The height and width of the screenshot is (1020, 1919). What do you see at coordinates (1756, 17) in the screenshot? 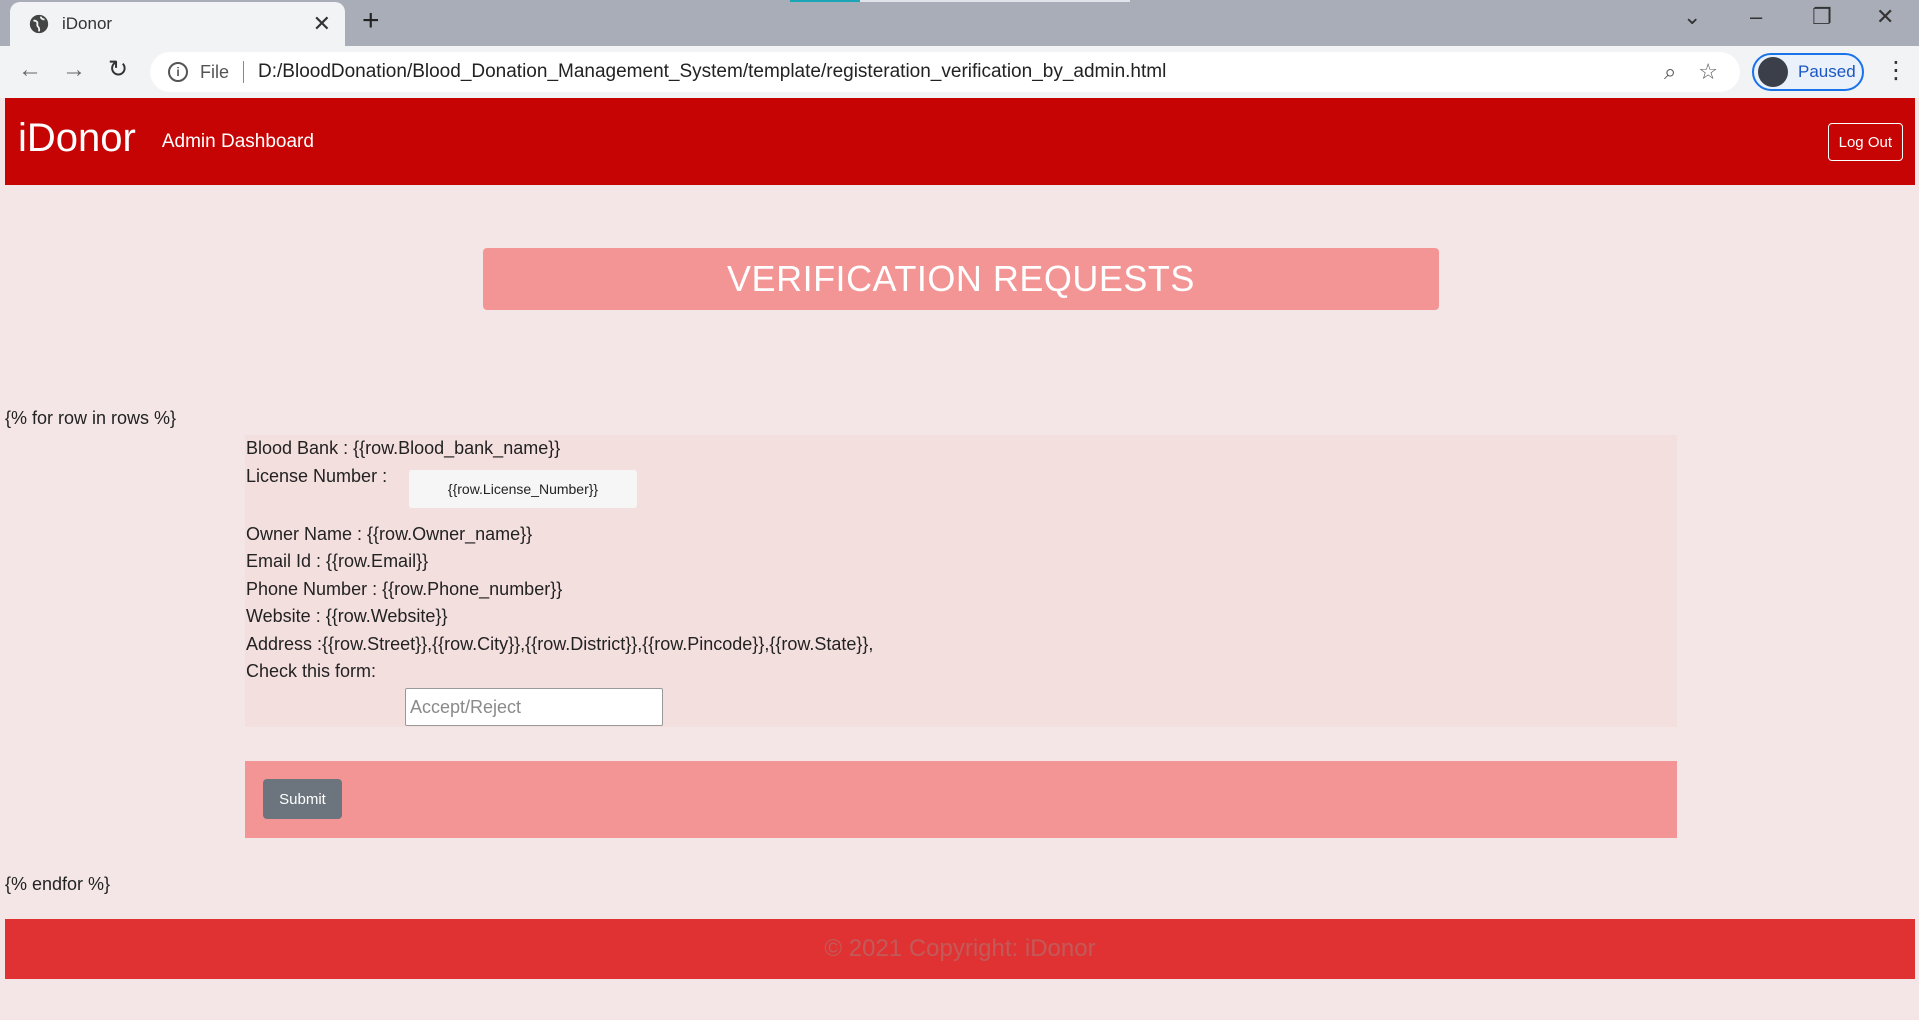
I see `minimize-icon: –` at bounding box center [1756, 17].